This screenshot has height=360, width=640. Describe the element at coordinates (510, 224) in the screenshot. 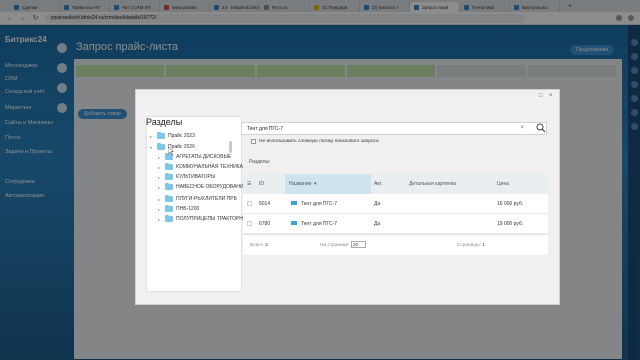

I see `cell-price: 19 000 руб.` at that location.